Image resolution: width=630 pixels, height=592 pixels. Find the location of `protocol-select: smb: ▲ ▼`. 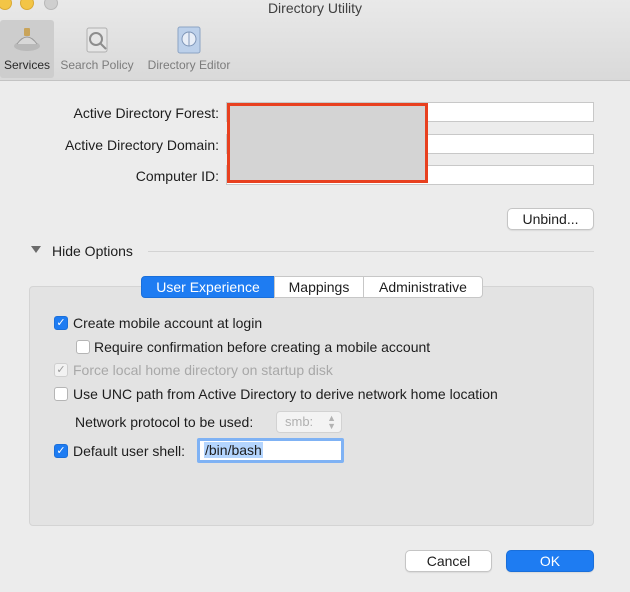

protocol-select: smb: ▲ ▼ is located at coordinates (309, 422).